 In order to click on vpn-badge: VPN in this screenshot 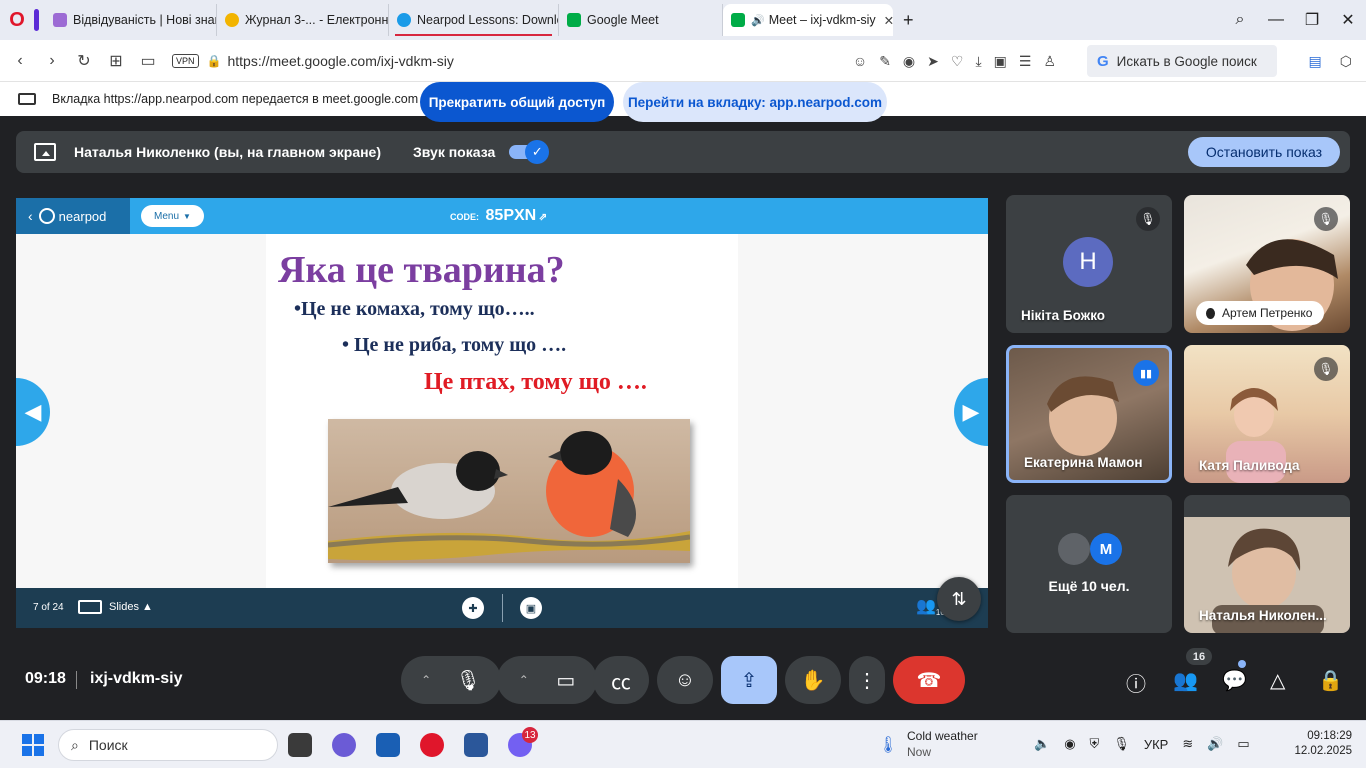, I will do `click(185, 60)`.